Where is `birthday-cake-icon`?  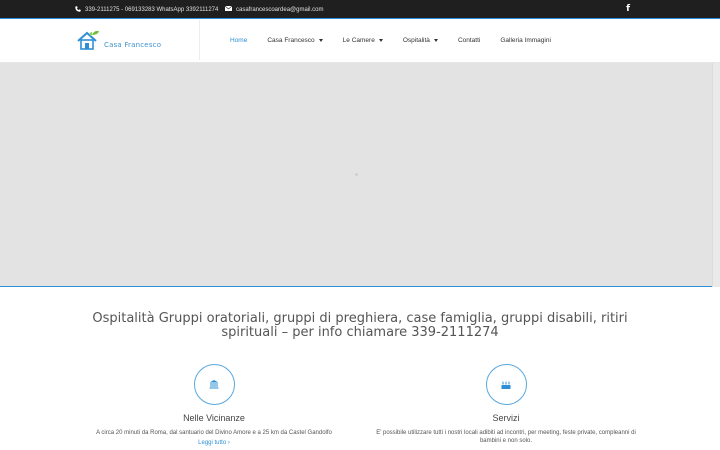 birthday-cake-icon is located at coordinates (506, 384).